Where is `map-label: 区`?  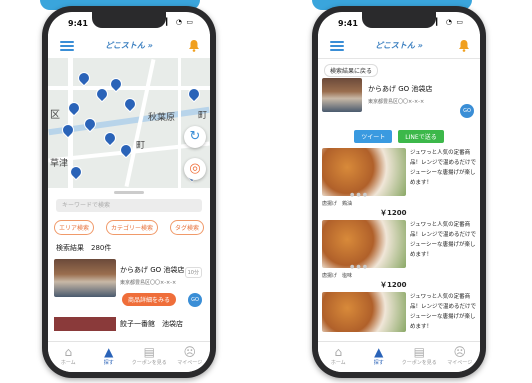
map-label: 区 is located at coordinates (55, 115).